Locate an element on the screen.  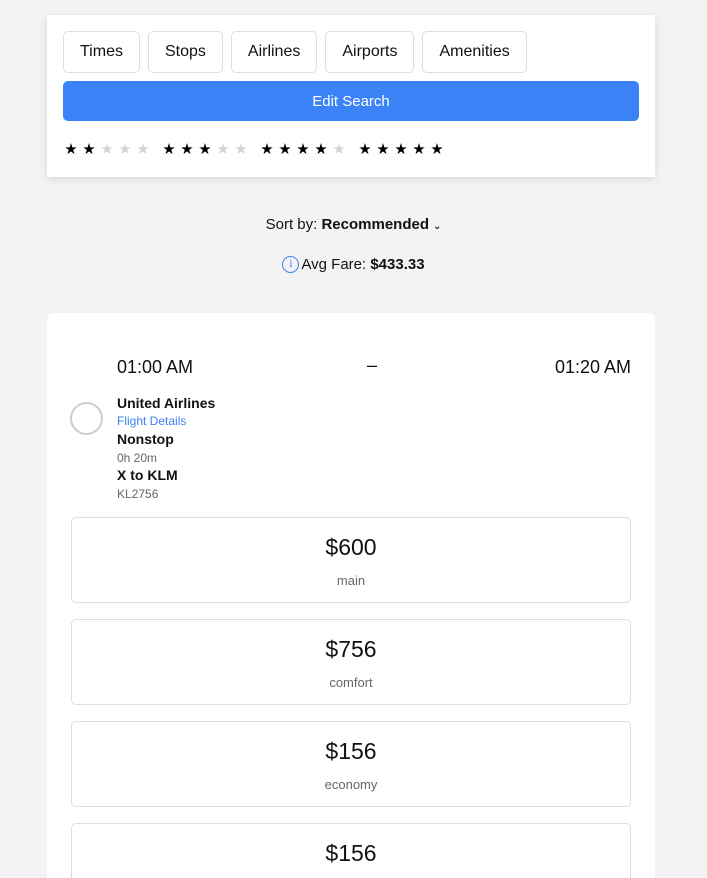
fare-option: $156 is located at coordinates (351, 850).